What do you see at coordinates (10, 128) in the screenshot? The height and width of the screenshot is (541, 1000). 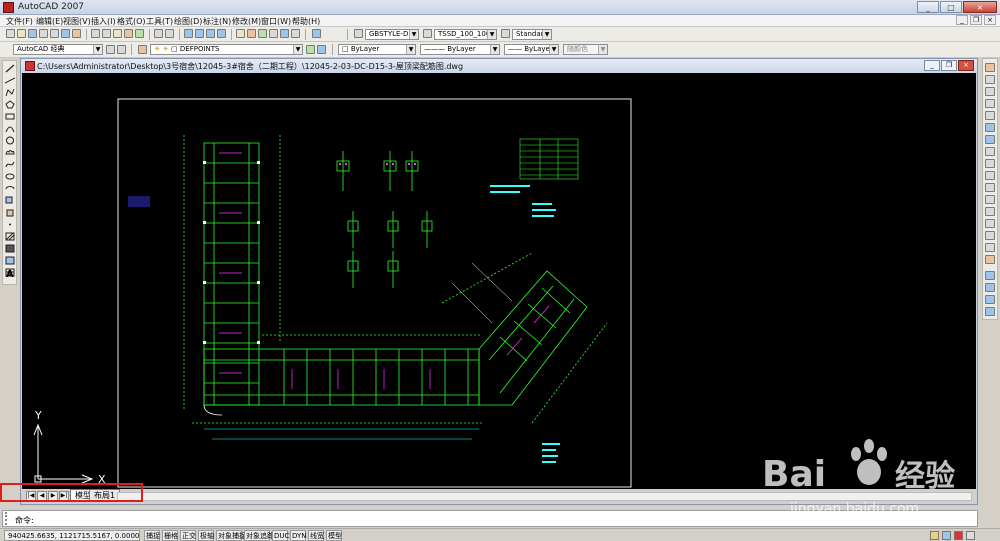 I see `arc-icon` at bounding box center [10, 128].